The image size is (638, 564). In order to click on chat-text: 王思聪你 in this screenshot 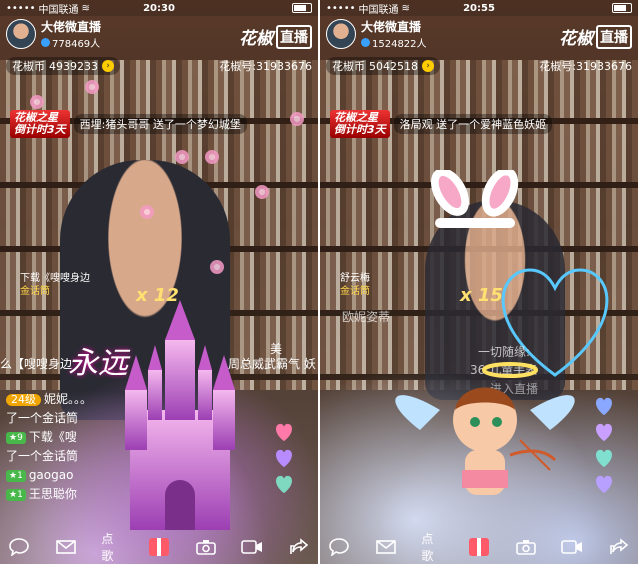, I will do `click(52, 494)`.